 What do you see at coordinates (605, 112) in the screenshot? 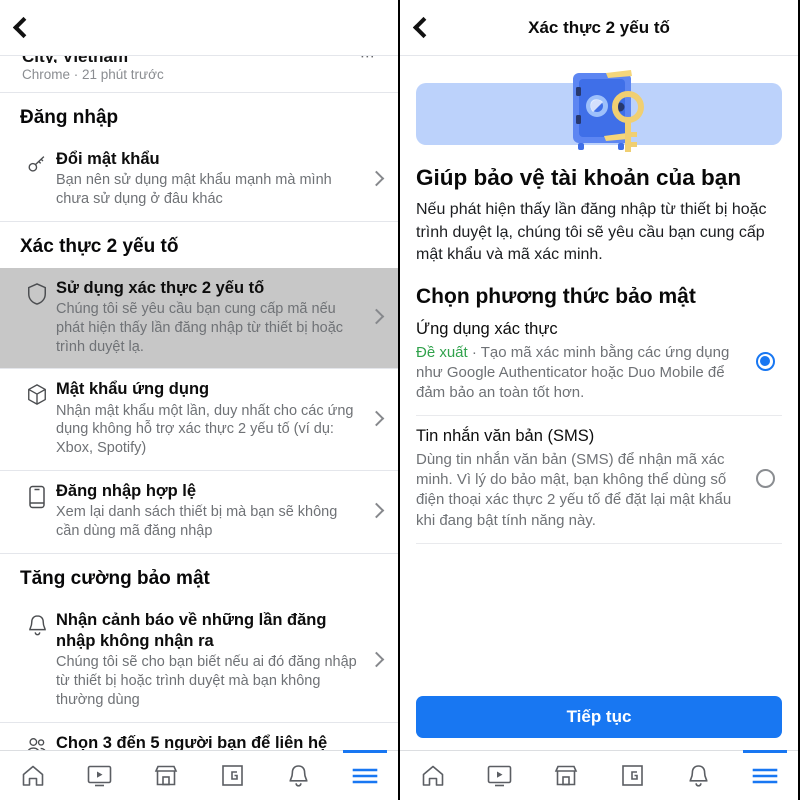
I see `safe-vault-with-key-illustration` at bounding box center [605, 112].